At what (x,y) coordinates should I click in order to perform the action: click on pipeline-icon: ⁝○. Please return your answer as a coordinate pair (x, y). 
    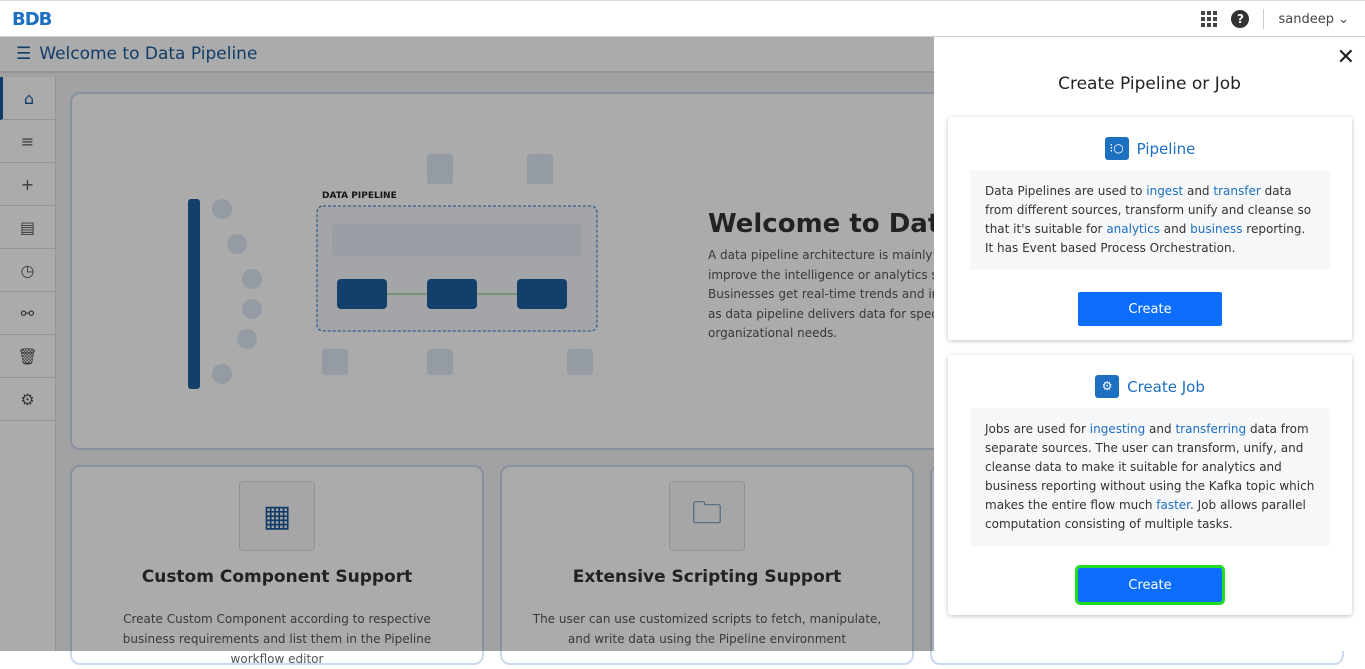
    Looking at the image, I should click on (1116, 148).